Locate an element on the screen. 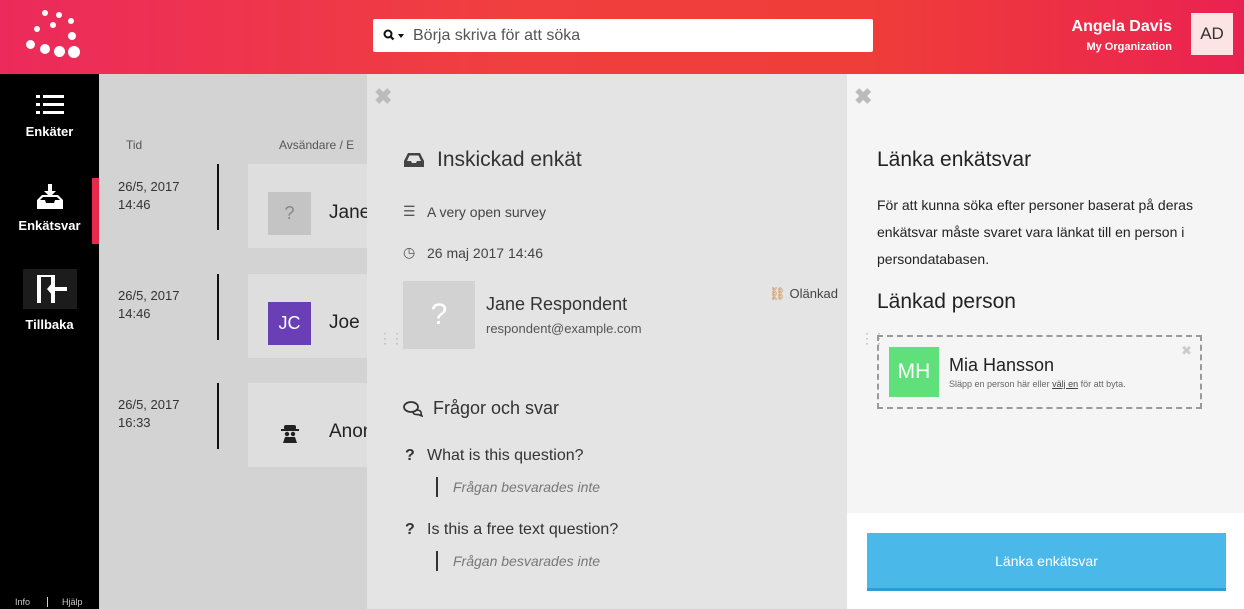  left-nav: Enkäter Enkätsvar Tillbaka Info Hjälp is located at coordinates (49, 341).